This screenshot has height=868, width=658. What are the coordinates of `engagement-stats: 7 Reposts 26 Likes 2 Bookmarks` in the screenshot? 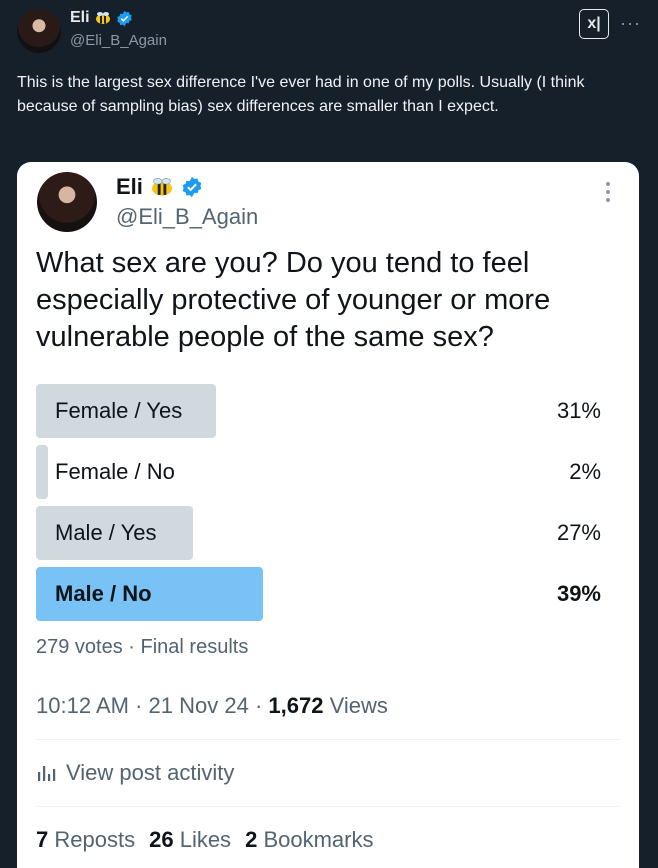 It's located at (204, 840).